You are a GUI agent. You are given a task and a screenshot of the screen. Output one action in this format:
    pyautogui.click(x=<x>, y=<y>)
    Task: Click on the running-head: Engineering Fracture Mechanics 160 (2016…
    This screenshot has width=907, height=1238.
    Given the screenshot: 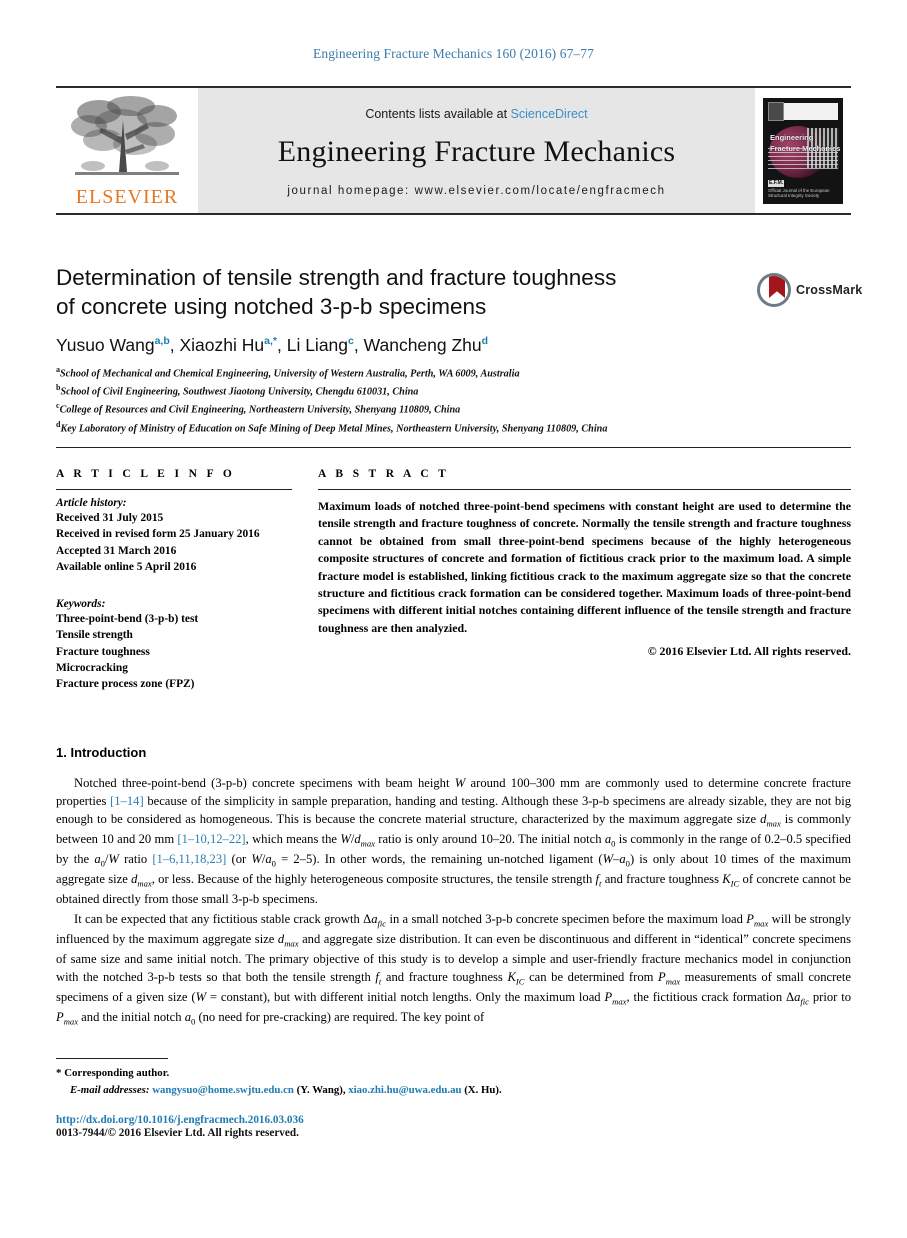 What is the action you would take?
    pyautogui.click(x=453, y=53)
    